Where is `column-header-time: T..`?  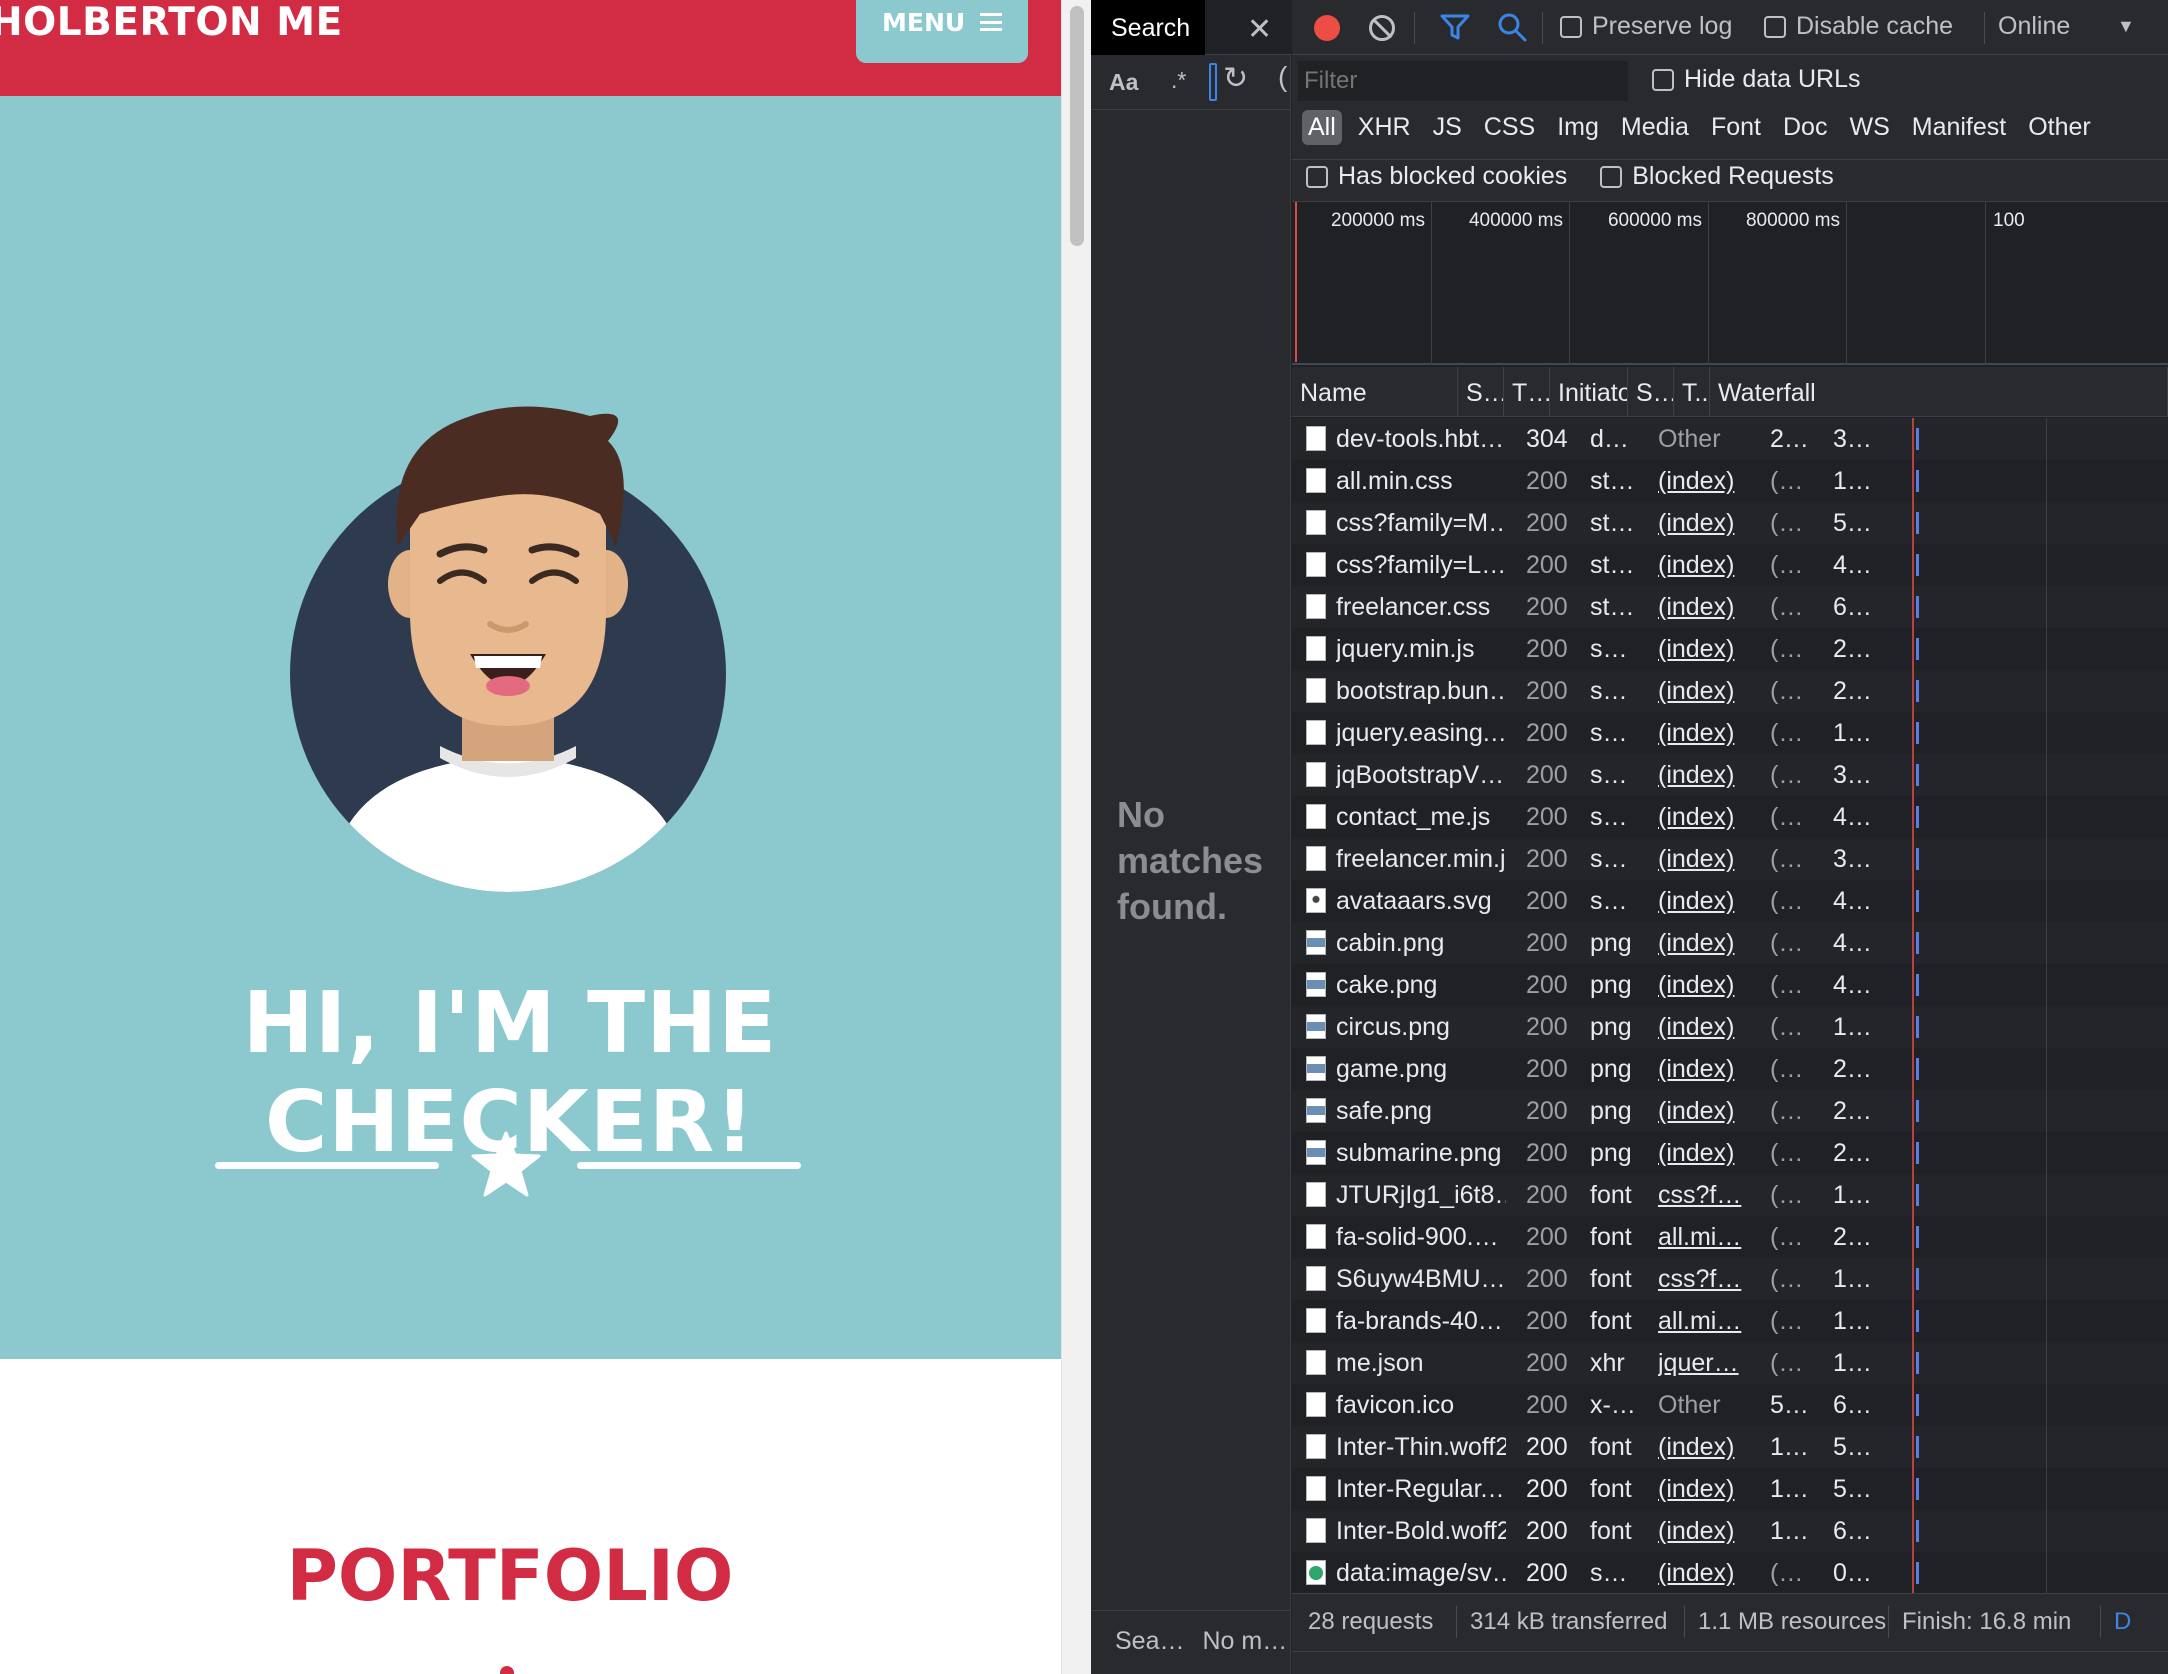
column-header-time: T.. is located at coordinates (1692, 392).